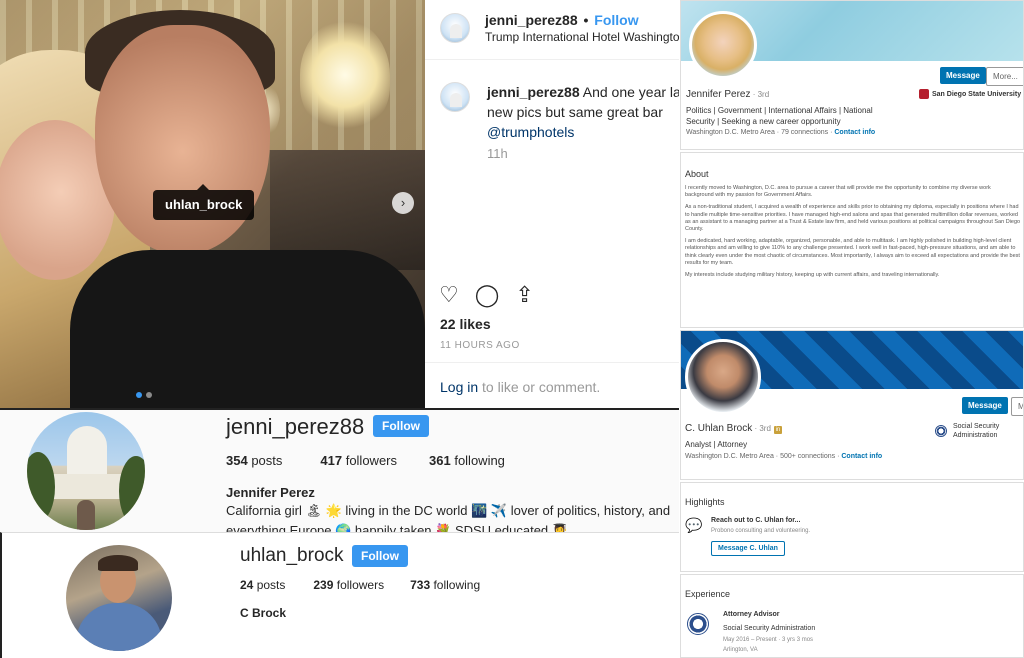 The height and width of the screenshot is (658, 1024). Describe the element at coordinates (730, 132) in the screenshot. I see `location-text: Washington D.C. Metro Area` at that location.